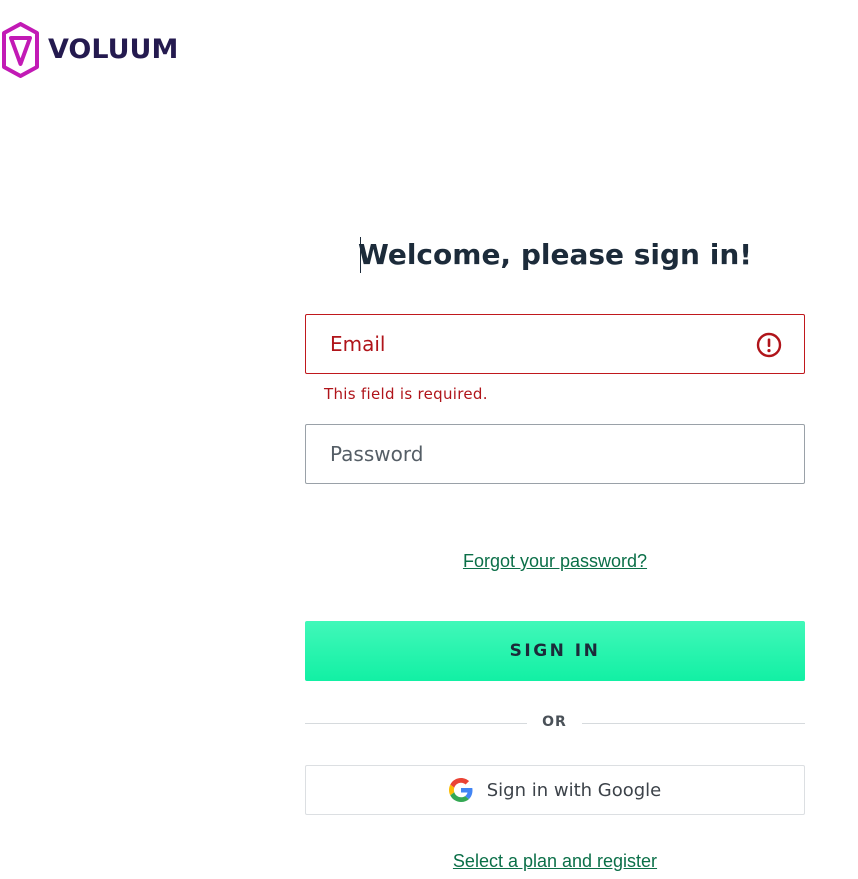 The height and width of the screenshot is (879, 858). What do you see at coordinates (574, 790) in the screenshot?
I see `google-button-label: Sign in with Google` at bounding box center [574, 790].